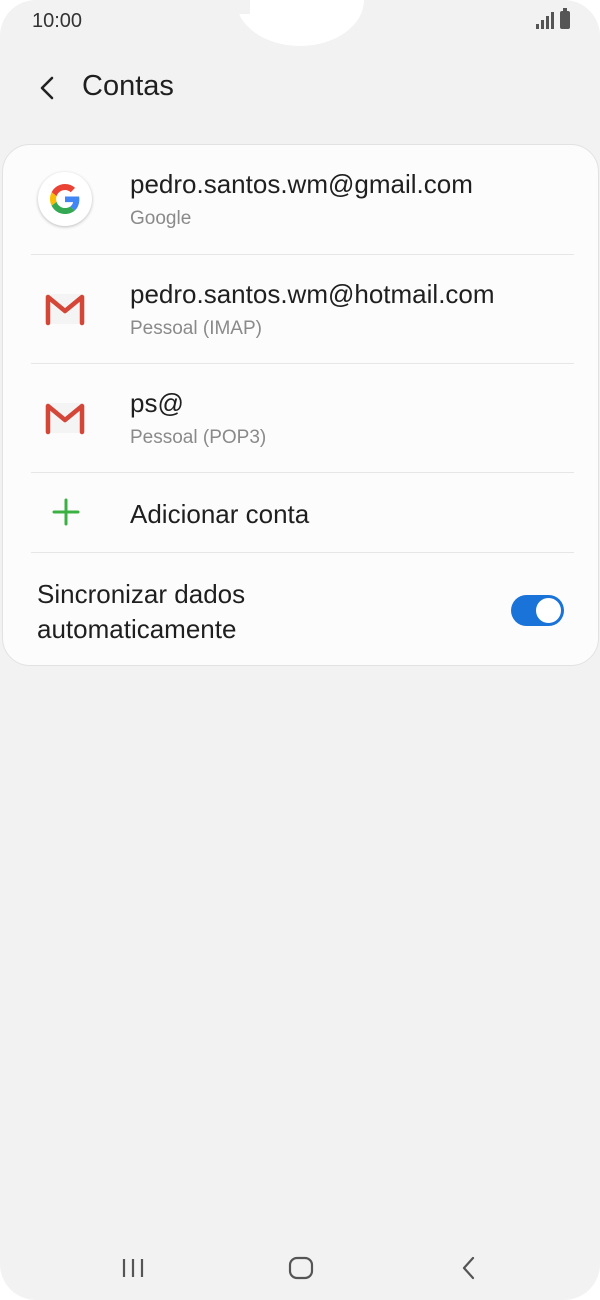 This screenshot has height=1300, width=600. Describe the element at coordinates (300, 22) in the screenshot. I see `status-bar: 10:00` at that location.